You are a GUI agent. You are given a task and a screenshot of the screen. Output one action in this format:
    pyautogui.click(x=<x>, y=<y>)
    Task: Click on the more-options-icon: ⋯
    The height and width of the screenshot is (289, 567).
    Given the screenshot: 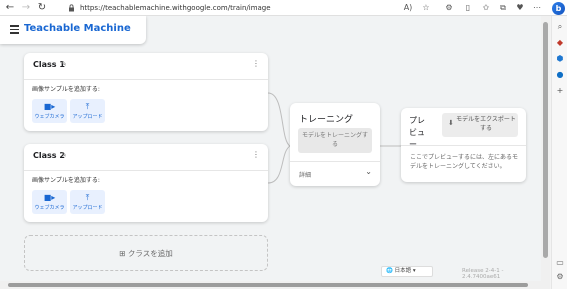 What is the action you would take?
    pyautogui.click(x=537, y=8)
    